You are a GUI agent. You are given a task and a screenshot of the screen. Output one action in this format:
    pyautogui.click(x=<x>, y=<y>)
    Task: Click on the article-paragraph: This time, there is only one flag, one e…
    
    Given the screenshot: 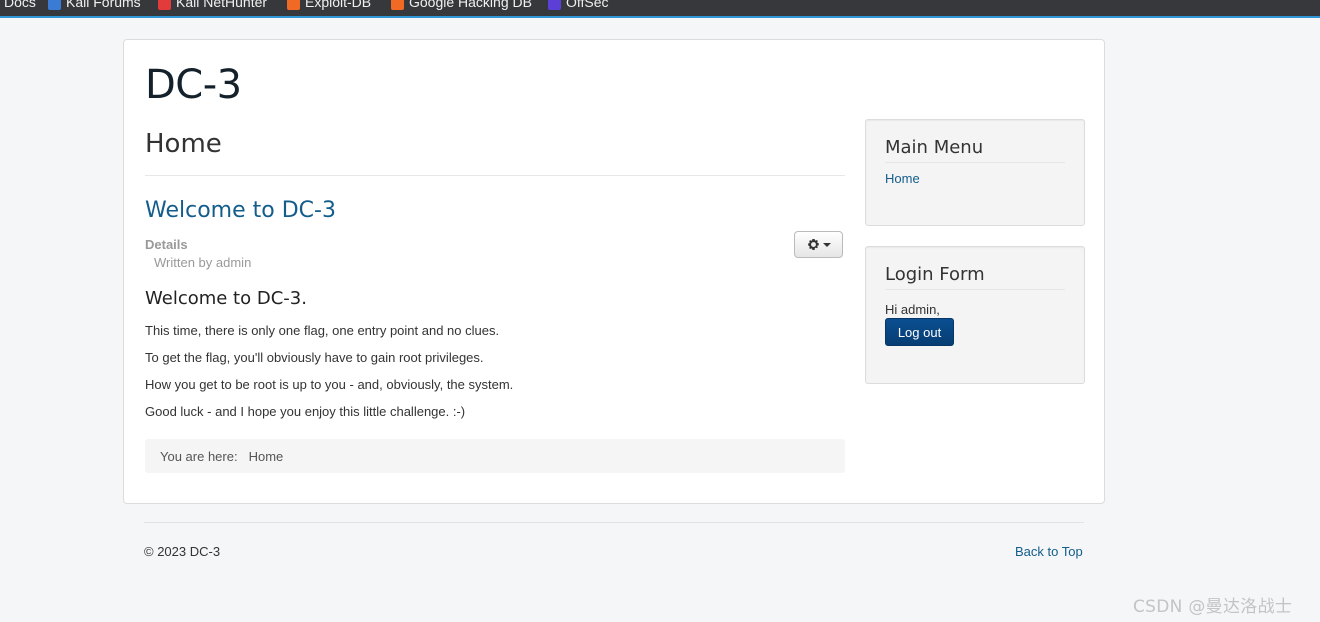 What is the action you would take?
    pyautogui.click(x=322, y=330)
    